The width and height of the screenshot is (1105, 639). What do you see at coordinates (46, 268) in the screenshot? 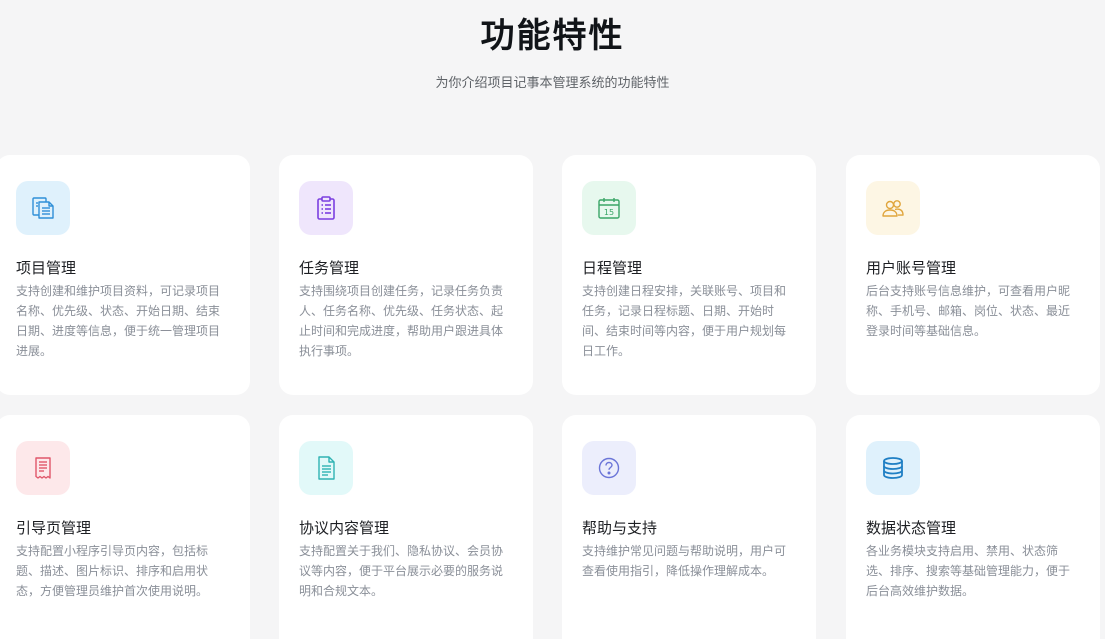
I see `feature-title: 项目管理` at bounding box center [46, 268].